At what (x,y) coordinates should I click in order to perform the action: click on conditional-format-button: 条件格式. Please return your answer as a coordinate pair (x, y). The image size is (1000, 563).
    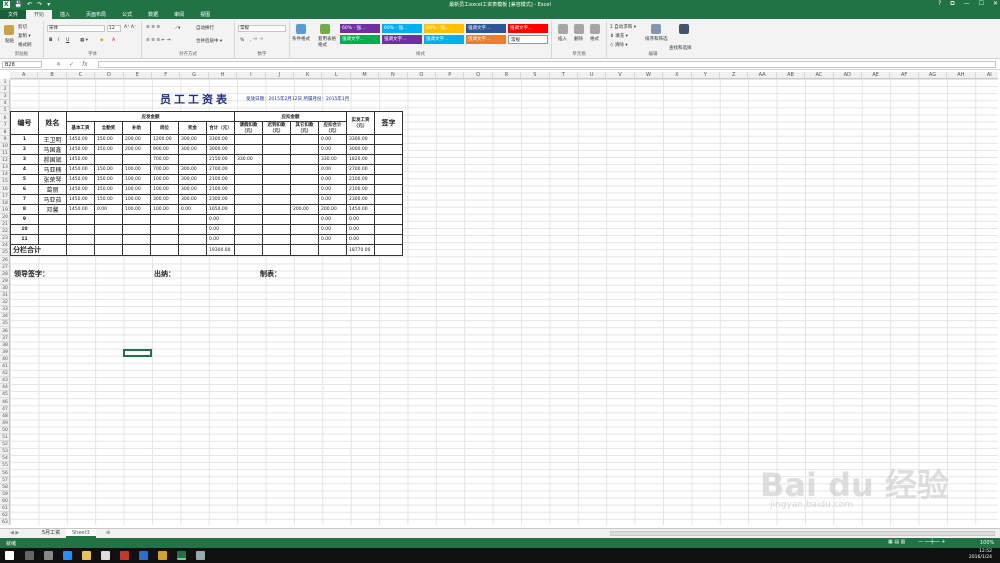
    Looking at the image, I should click on (301, 39).